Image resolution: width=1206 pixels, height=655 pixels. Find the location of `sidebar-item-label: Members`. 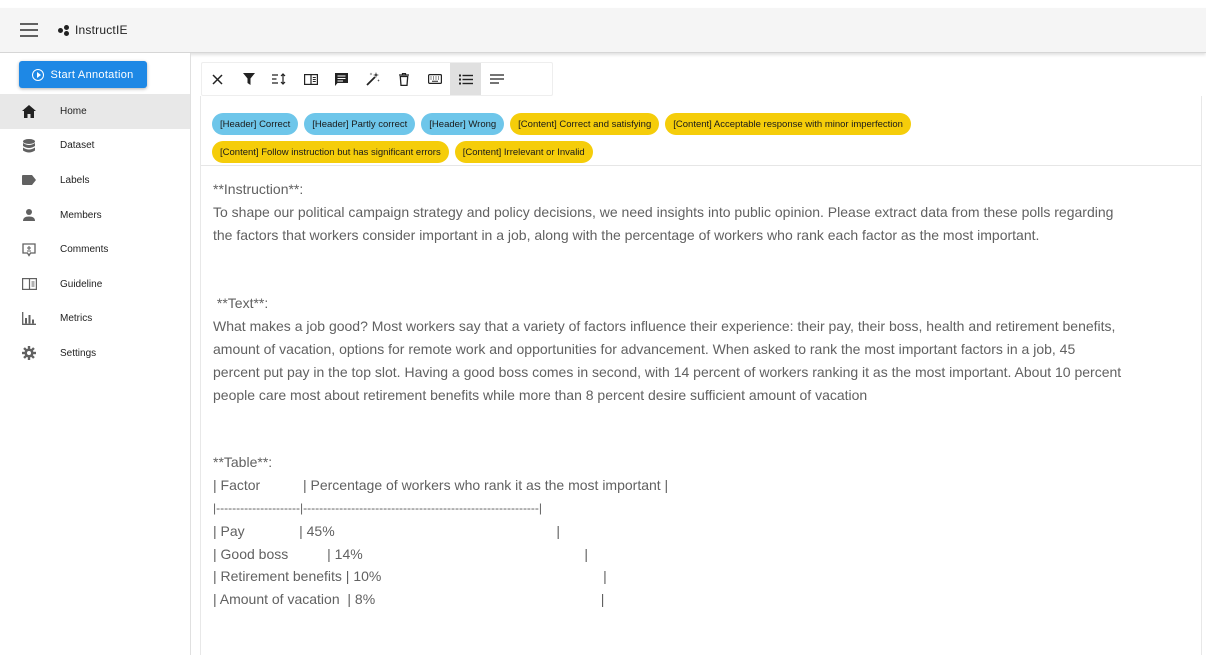

sidebar-item-label: Members is located at coordinates (81, 215).